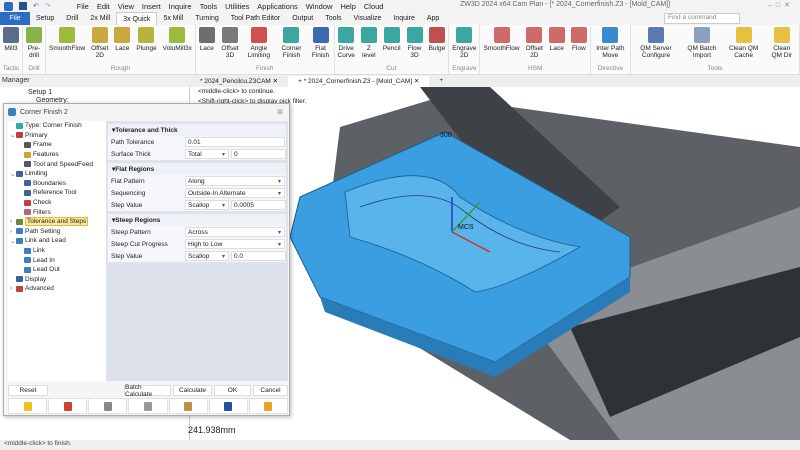 The image size is (800, 450). Describe the element at coordinates (319, 6) in the screenshot. I see `menu-window: Window` at that location.